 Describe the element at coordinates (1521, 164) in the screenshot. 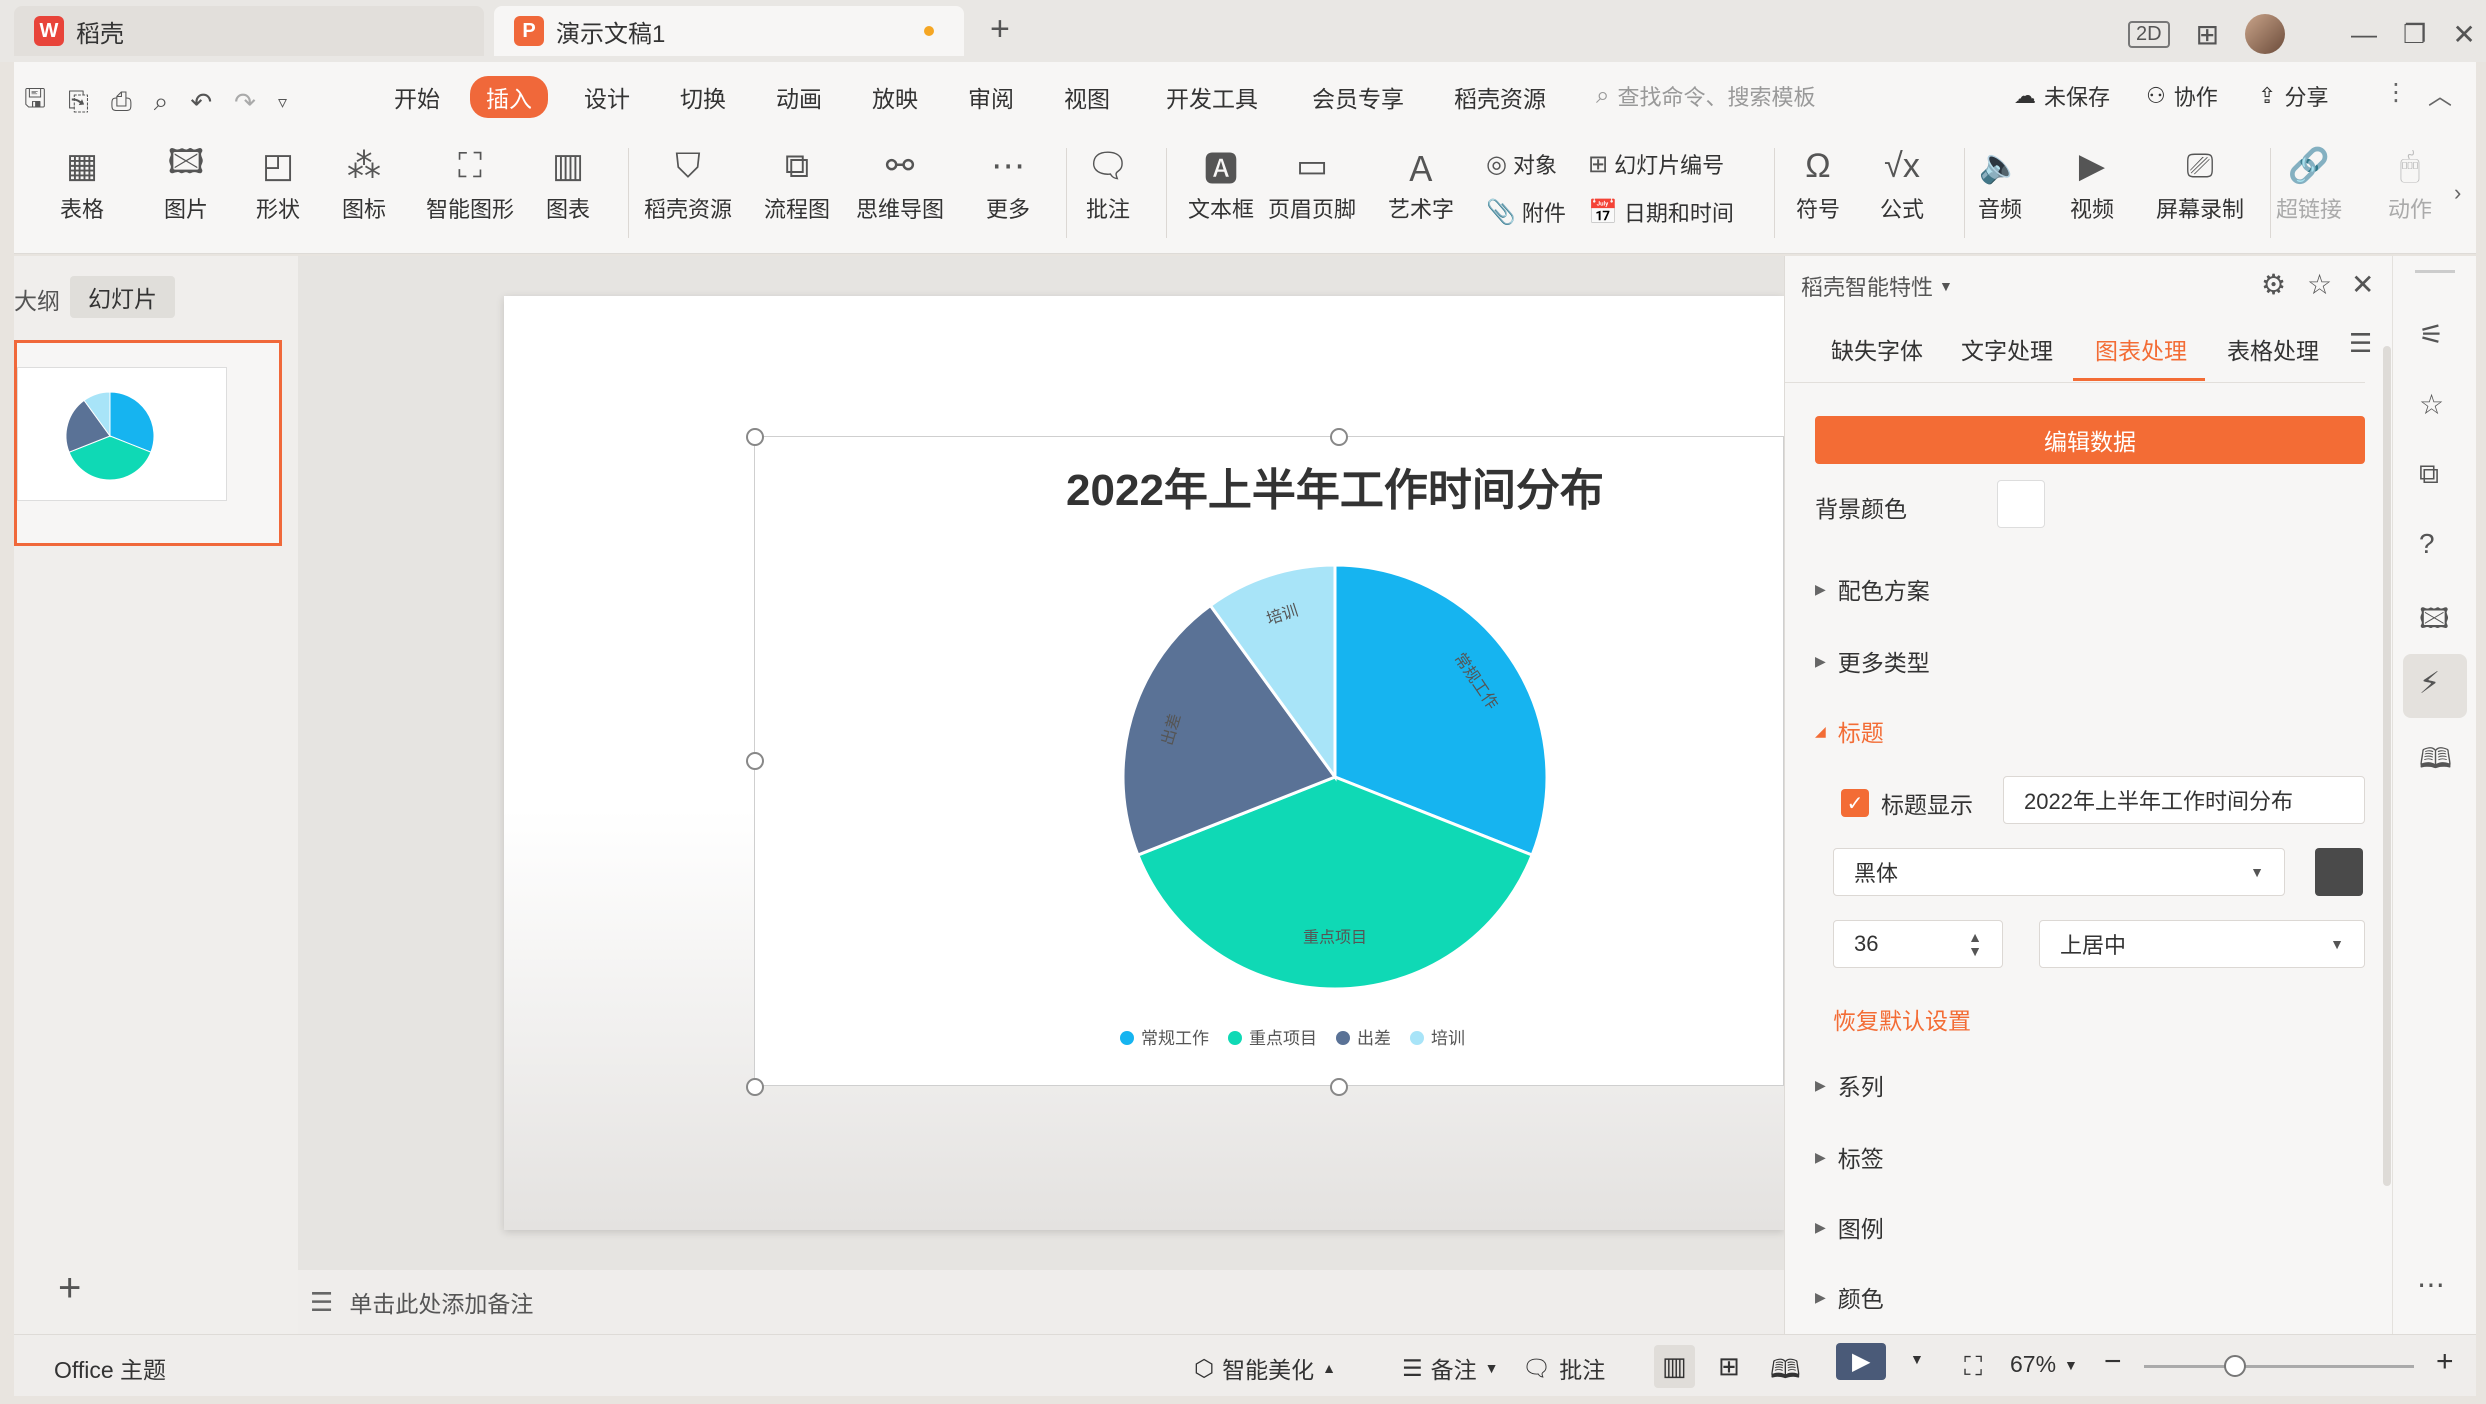

I see `object-button: ◎ 对象` at that location.